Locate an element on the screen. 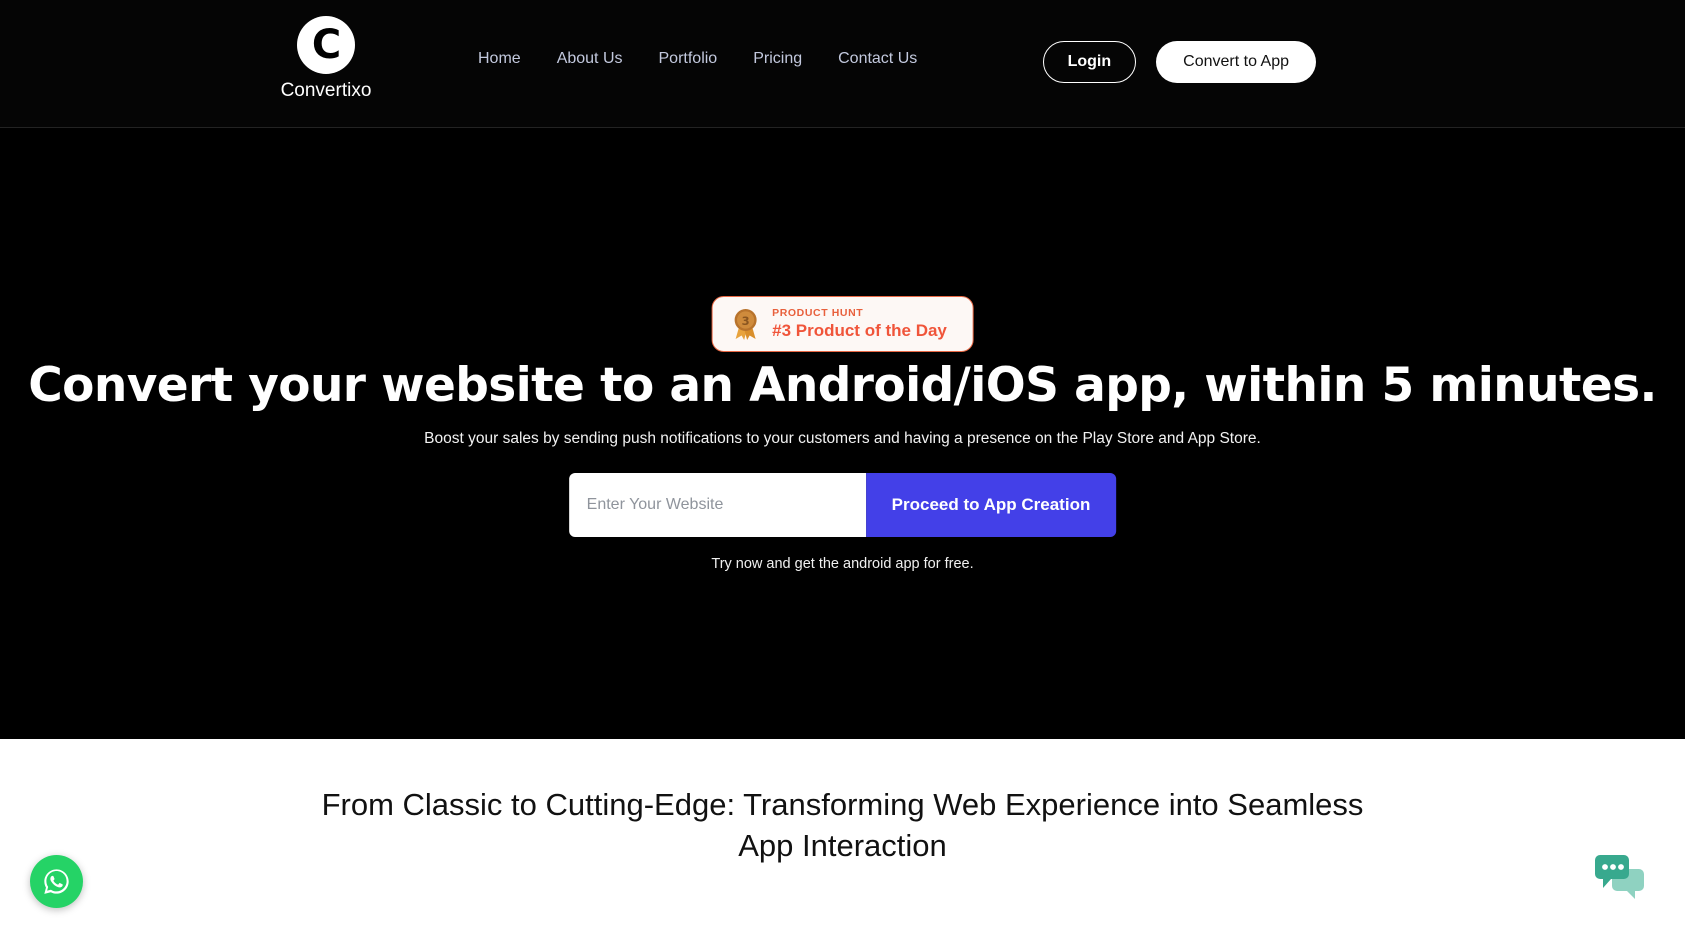  badge-title: #3 Product of the Day is located at coordinates (859, 331).